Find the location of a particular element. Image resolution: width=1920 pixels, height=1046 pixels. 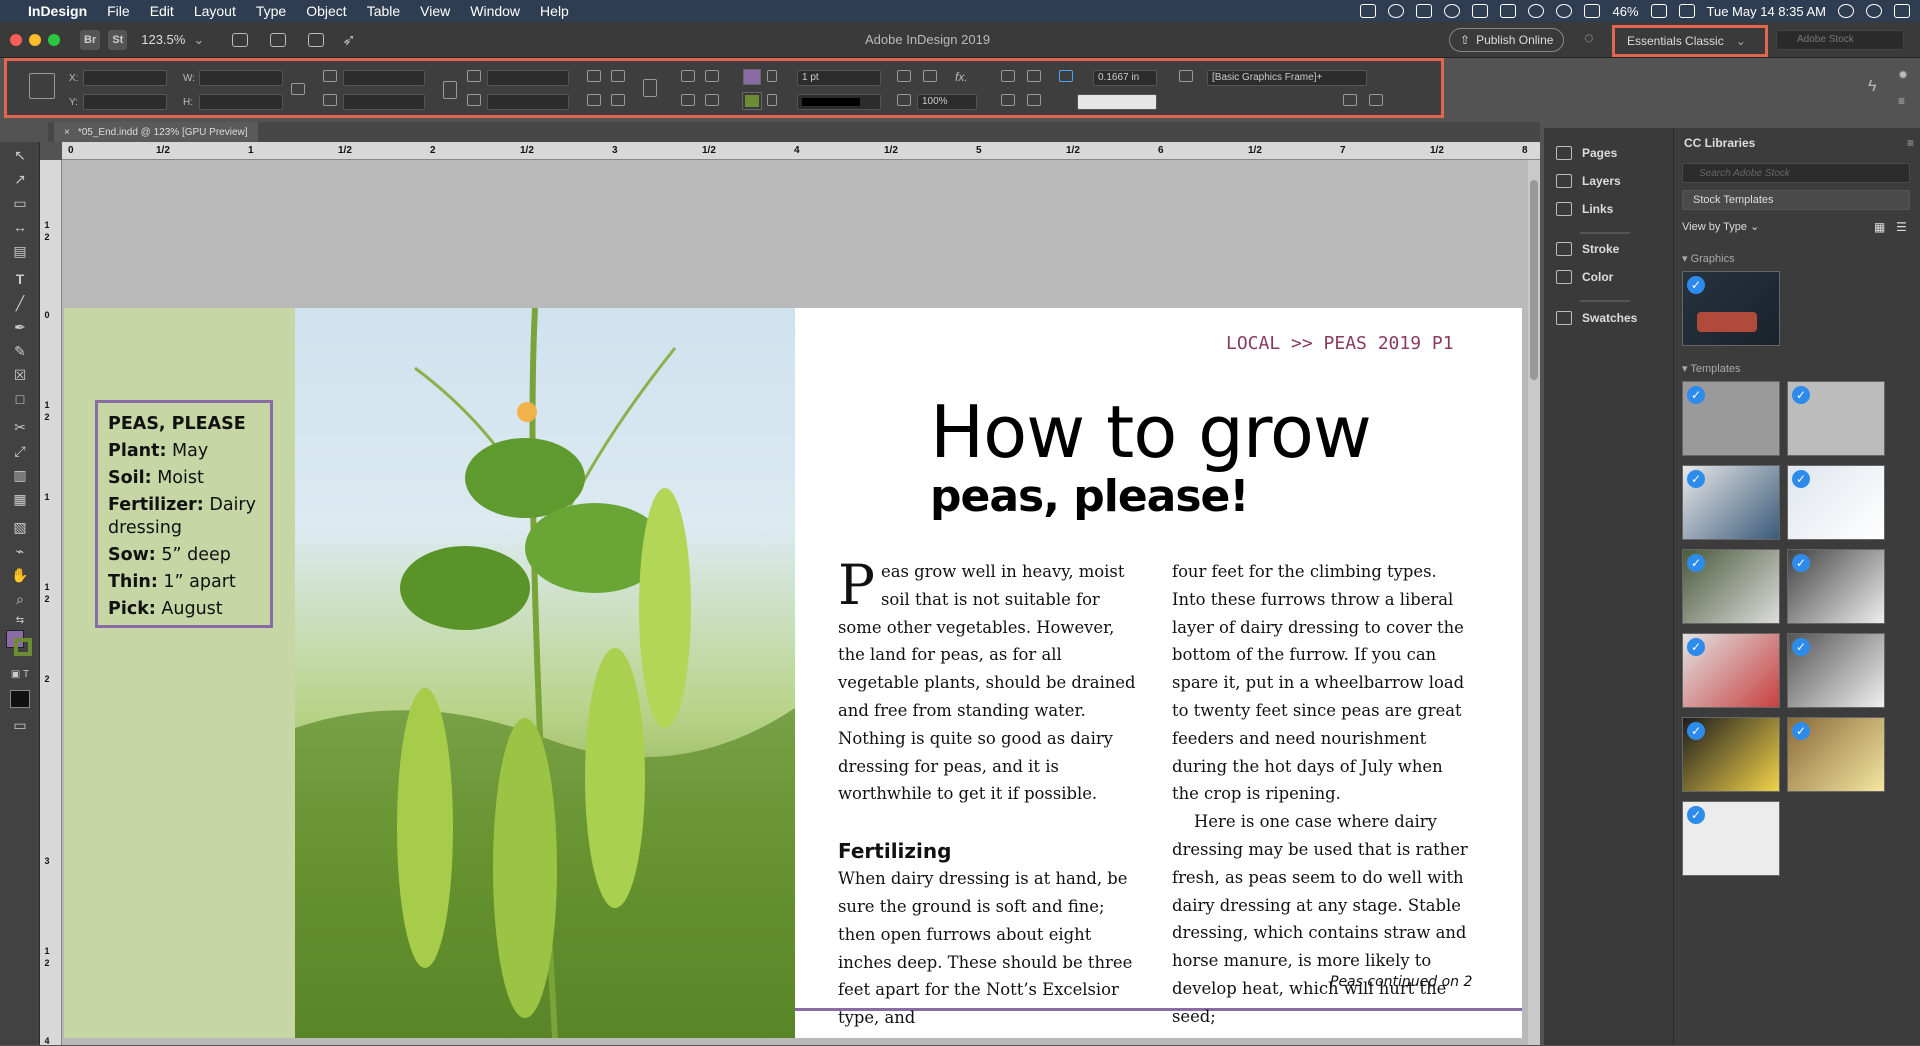

scale-y-icon is located at coordinates (330, 100).